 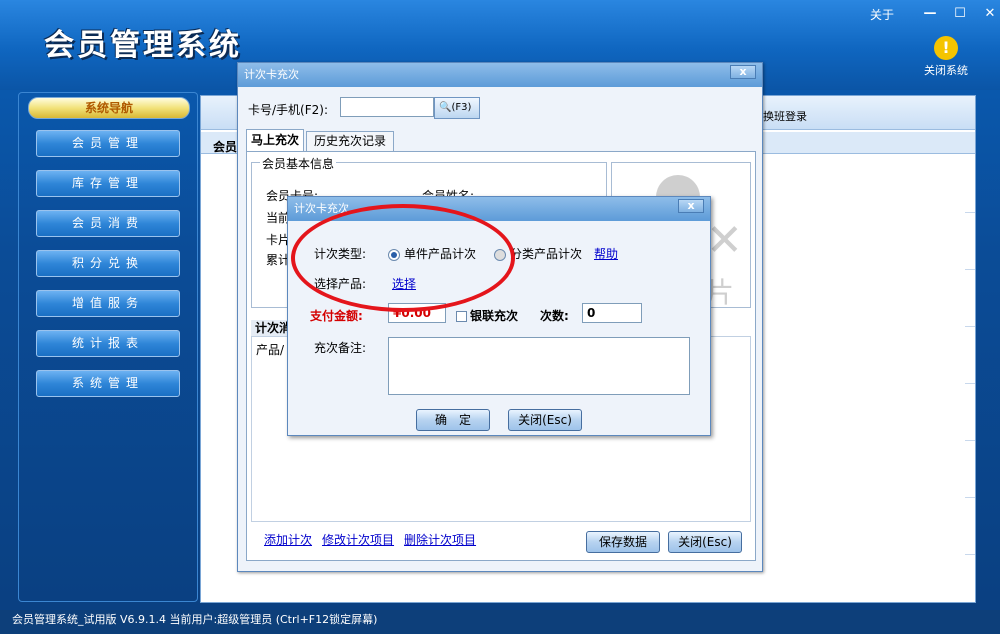 What do you see at coordinates (108, 183) in the screenshot?
I see `nav-item-inventory: 库存管理` at bounding box center [108, 183].